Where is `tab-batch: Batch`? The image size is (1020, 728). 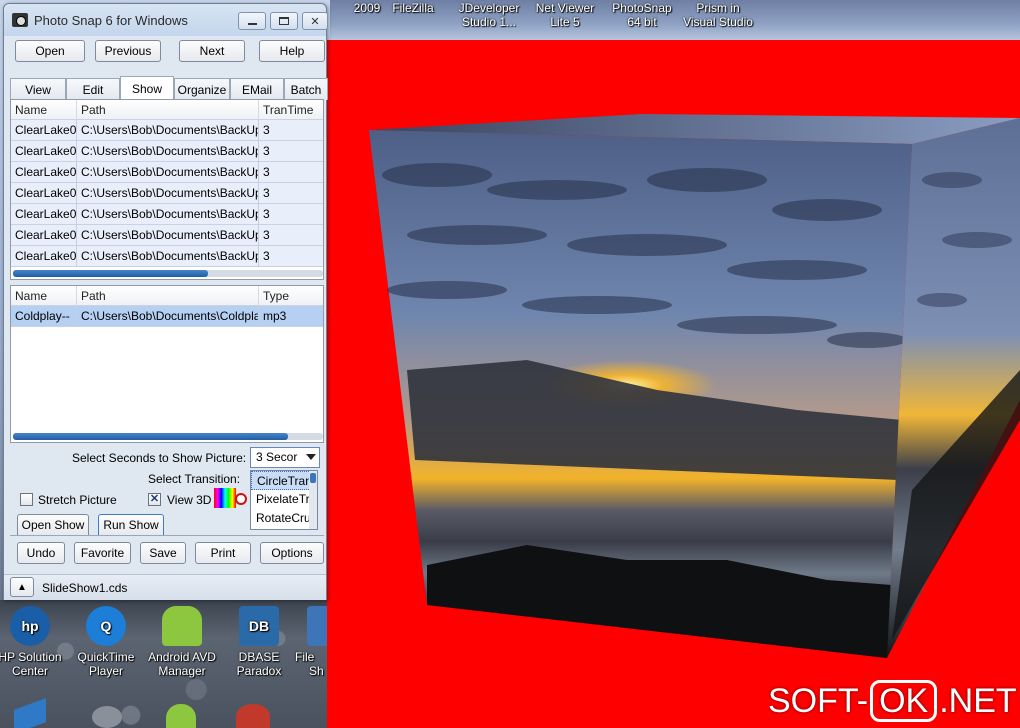
tab-batch: Batch is located at coordinates (306, 89).